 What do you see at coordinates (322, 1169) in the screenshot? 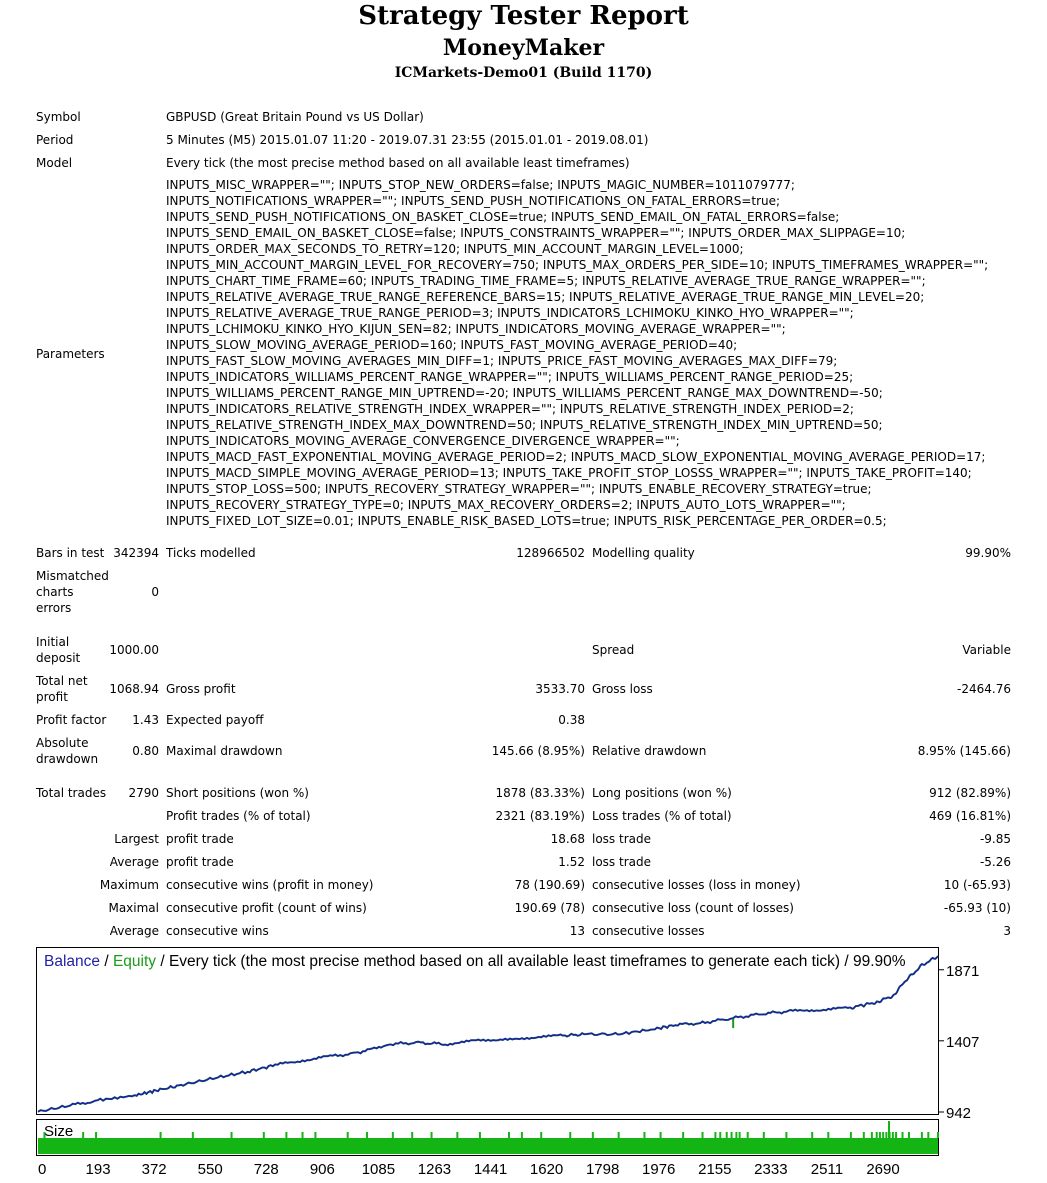
I see `x-tick-label: 906` at bounding box center [322, 1169].